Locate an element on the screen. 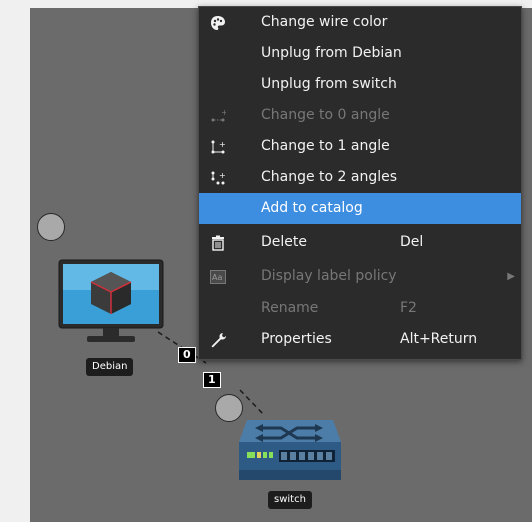  menu-item-change-wire-color: Change wire color is located at coordinates (360, 22).